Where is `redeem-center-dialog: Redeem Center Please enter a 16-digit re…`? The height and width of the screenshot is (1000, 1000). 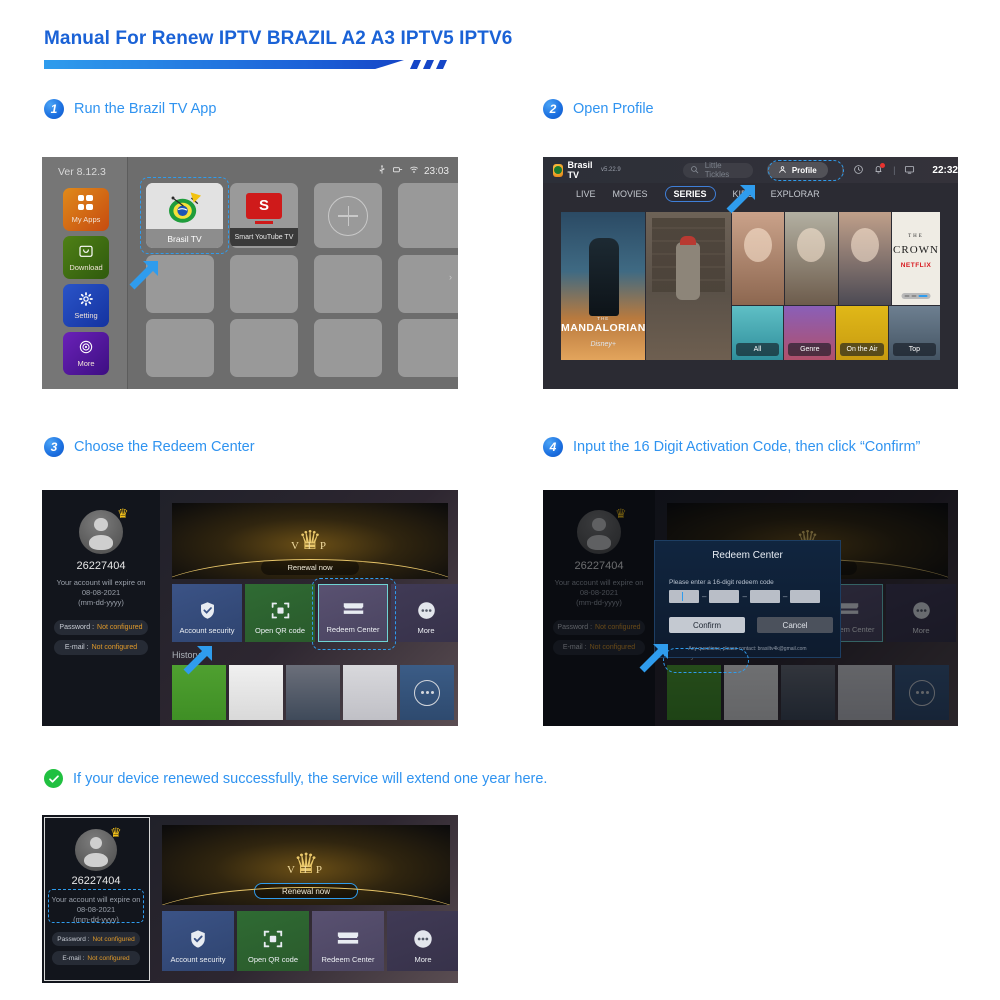 redeem-center-dialog: Redeem Center Please enter a 16-digit re… is located at coordinates (747, 599).